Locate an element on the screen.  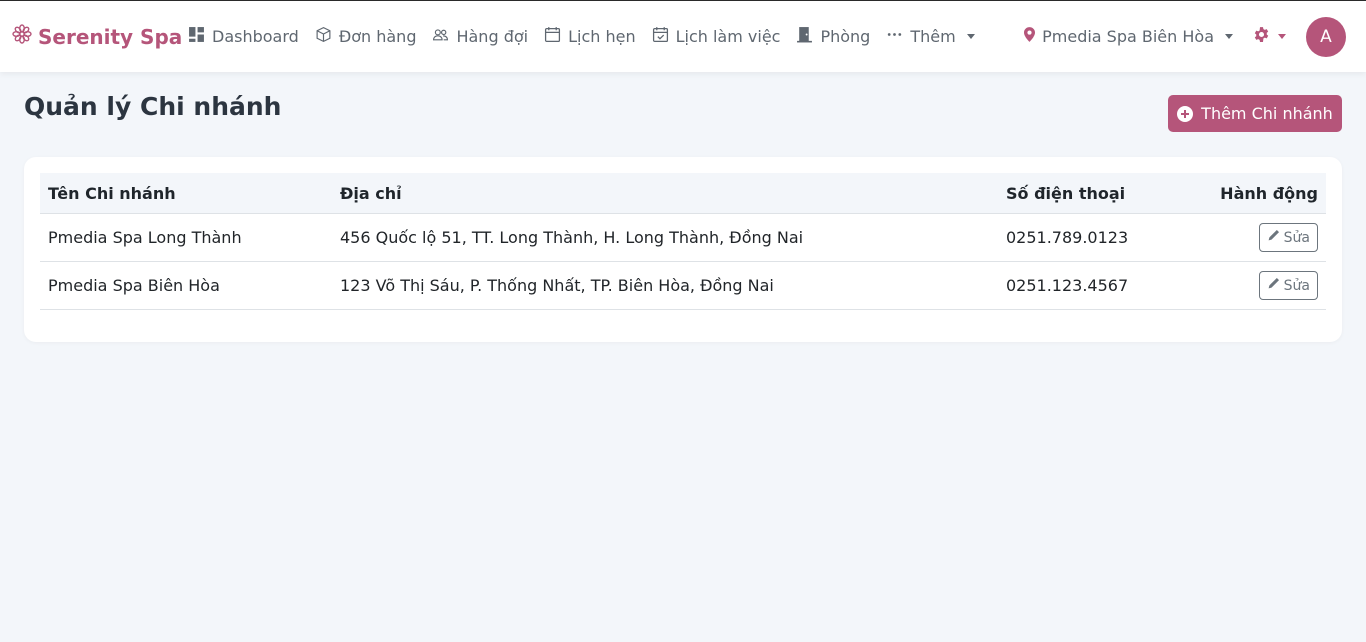
header-branch-name: Tên Chi nhánh is located at coordinates (186, 193).